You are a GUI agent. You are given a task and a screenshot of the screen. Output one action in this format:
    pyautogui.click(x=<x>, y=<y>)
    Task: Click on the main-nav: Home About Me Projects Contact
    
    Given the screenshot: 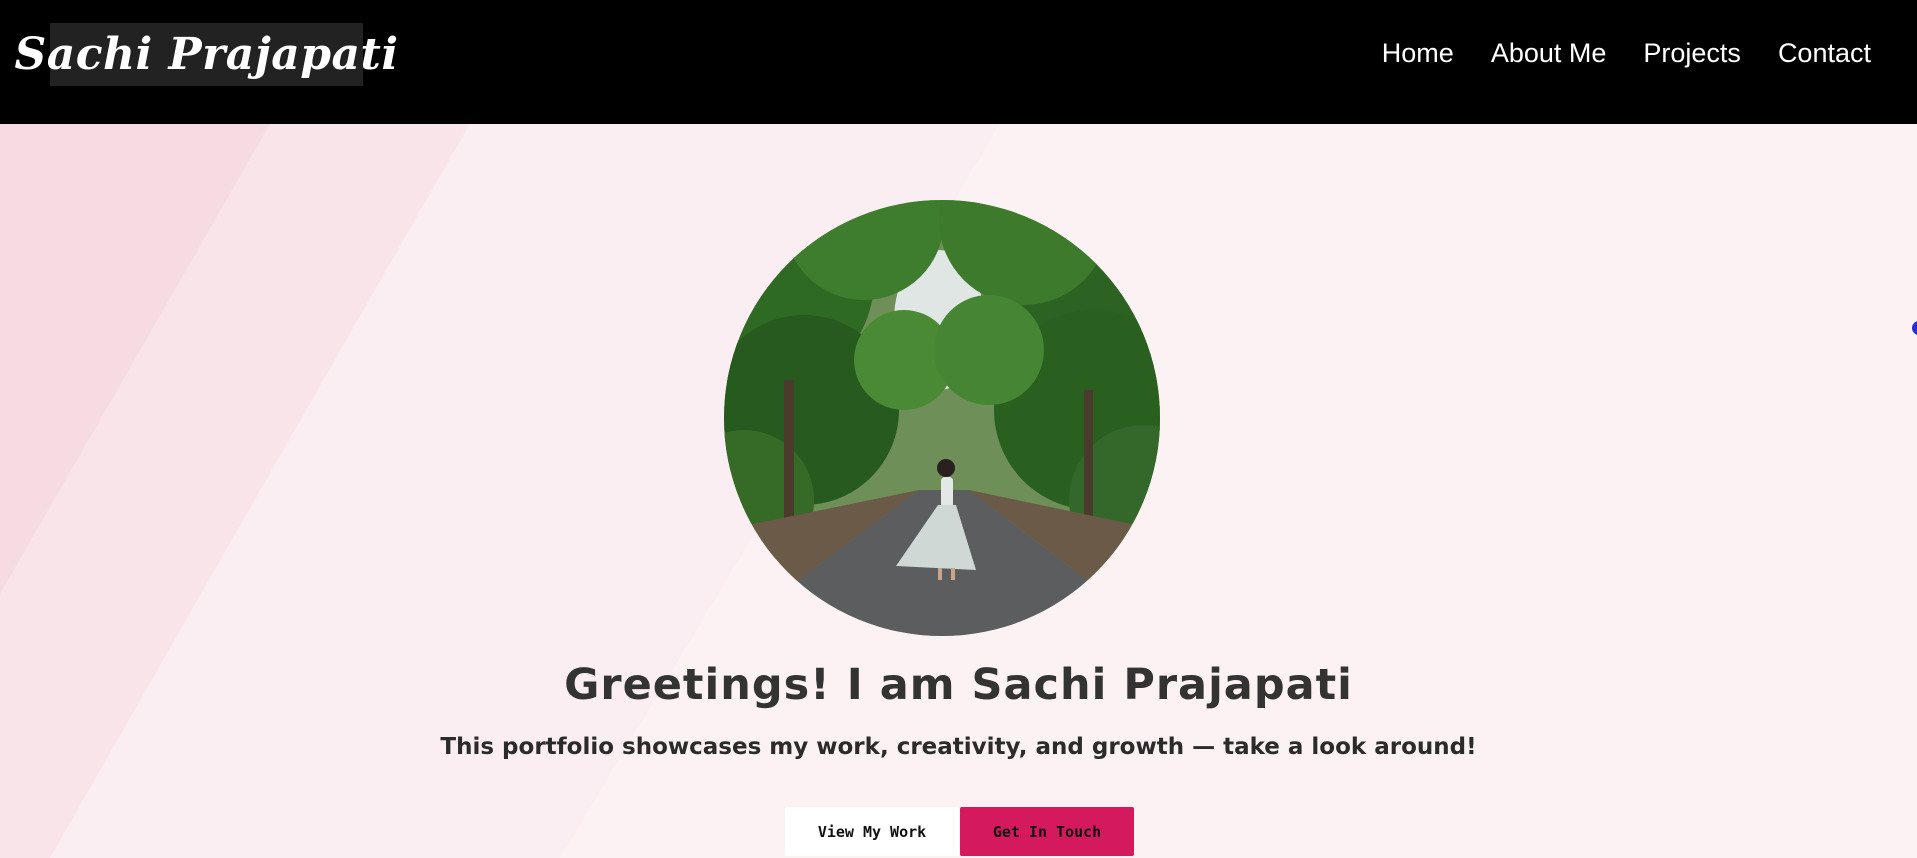 What is the action you would take?
    pyautogui.click(x=1608, y=53)
    